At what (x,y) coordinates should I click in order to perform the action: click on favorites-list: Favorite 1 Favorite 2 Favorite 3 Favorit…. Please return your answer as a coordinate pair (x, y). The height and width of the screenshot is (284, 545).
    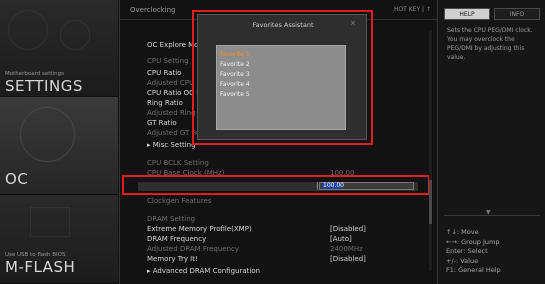
    Looking at the image, I should click on (281, 87).